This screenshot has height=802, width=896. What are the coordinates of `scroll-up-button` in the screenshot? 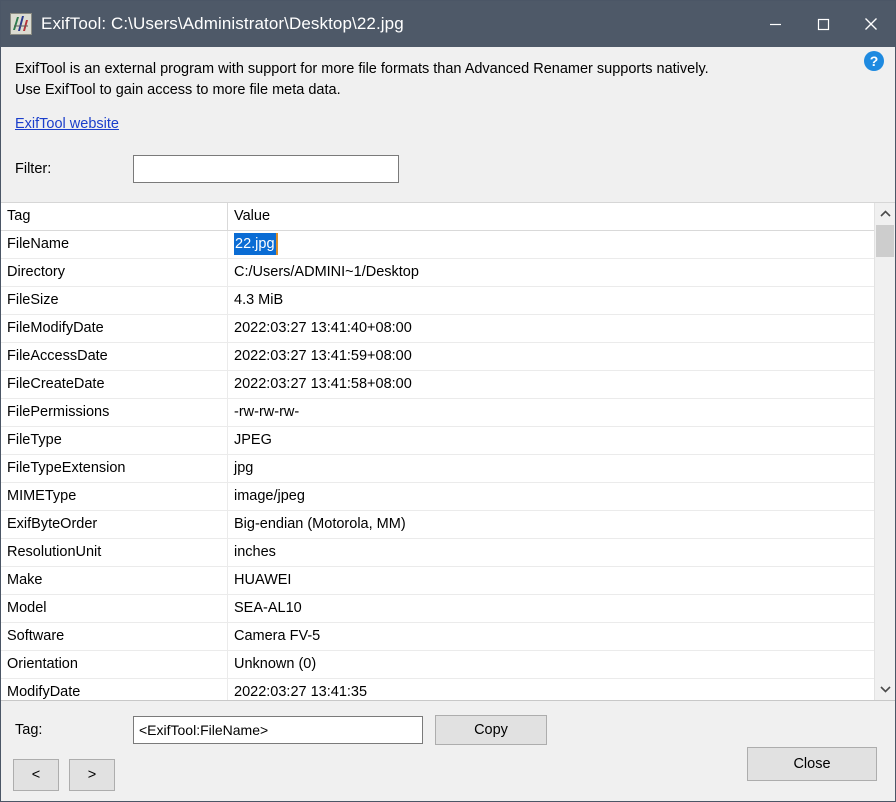 It's located at (885, 214).